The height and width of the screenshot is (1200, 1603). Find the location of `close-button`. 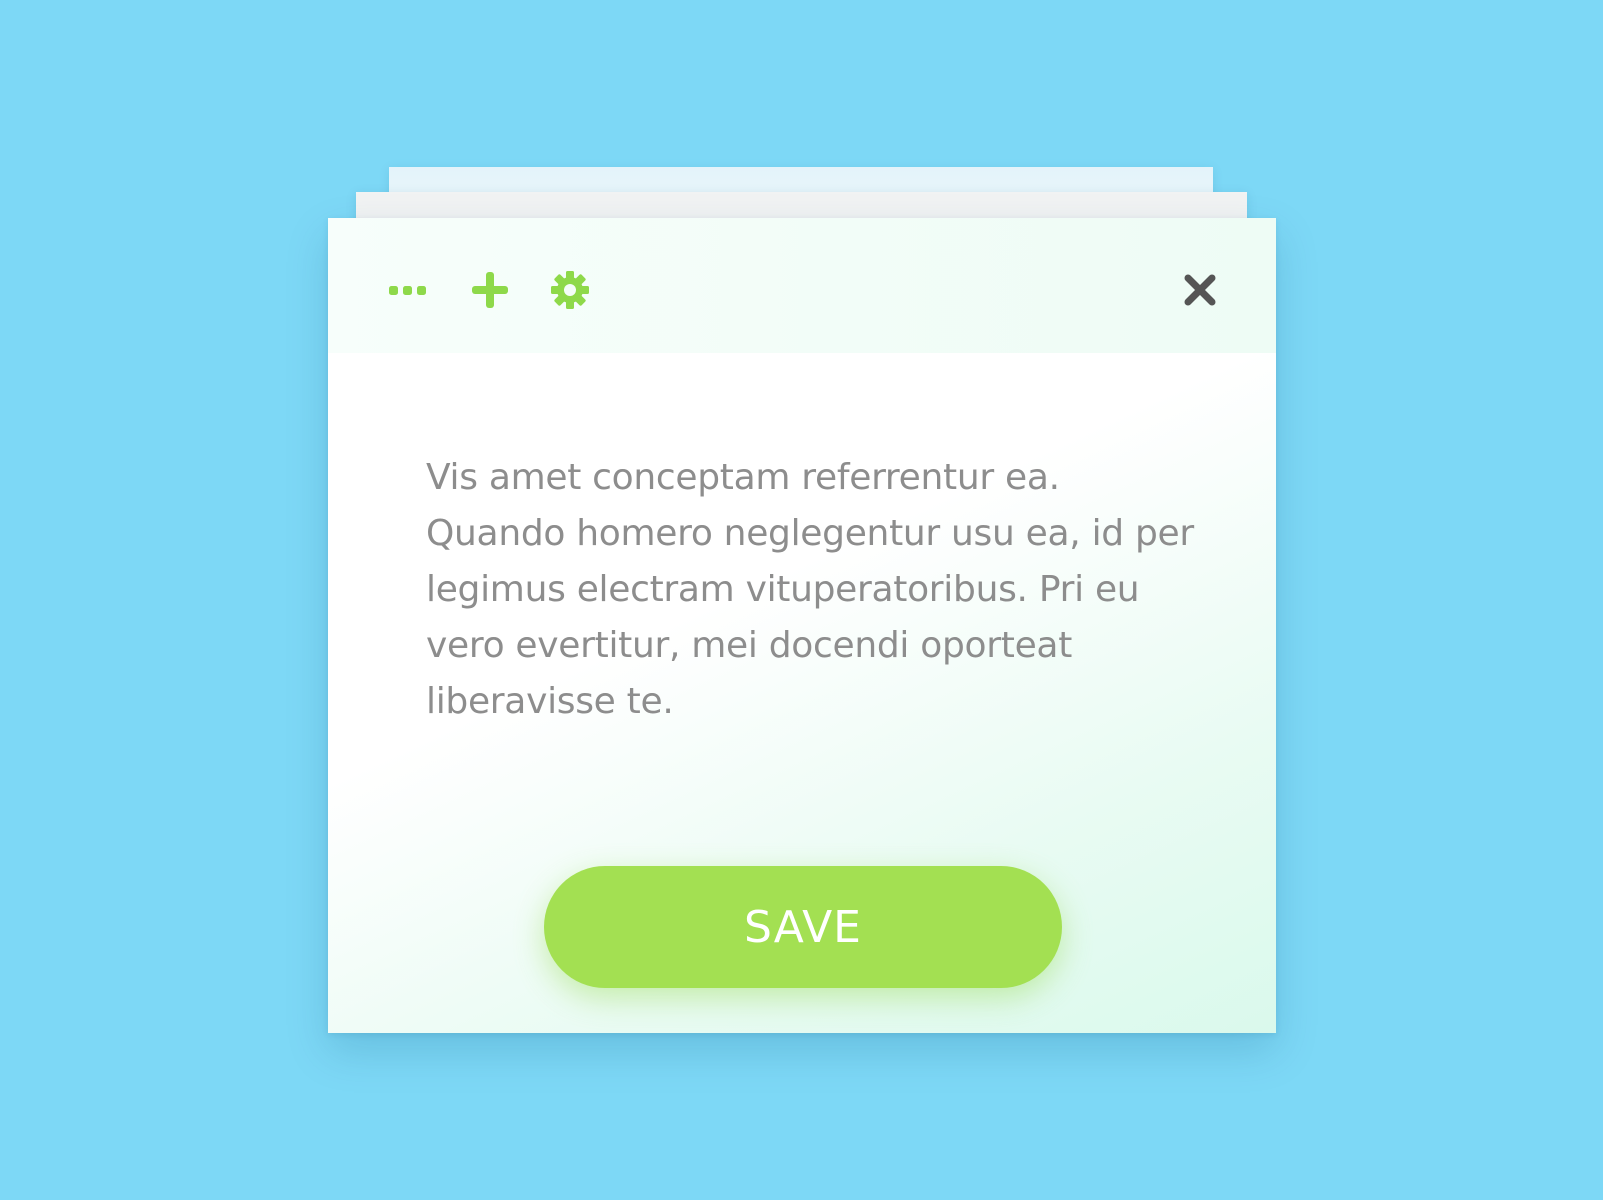

close-button is located at coordinates (1200, 290).